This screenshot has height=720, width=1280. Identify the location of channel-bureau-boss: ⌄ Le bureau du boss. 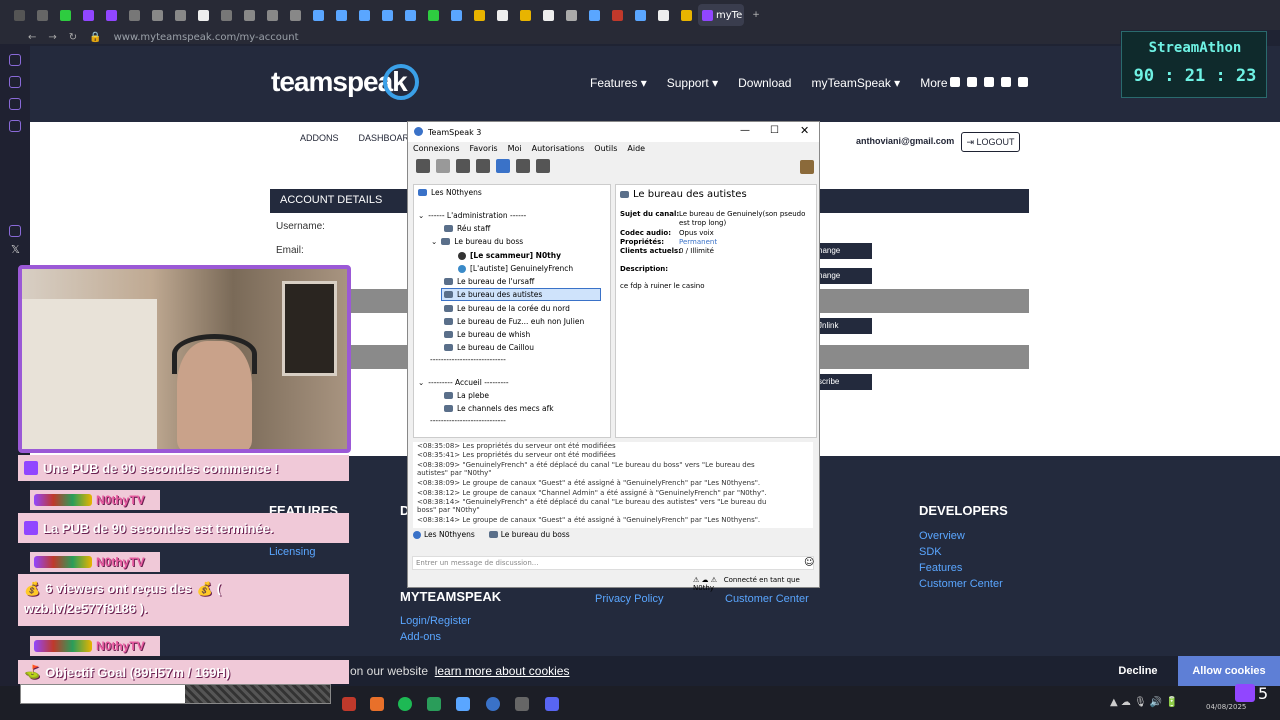
(477, 241).